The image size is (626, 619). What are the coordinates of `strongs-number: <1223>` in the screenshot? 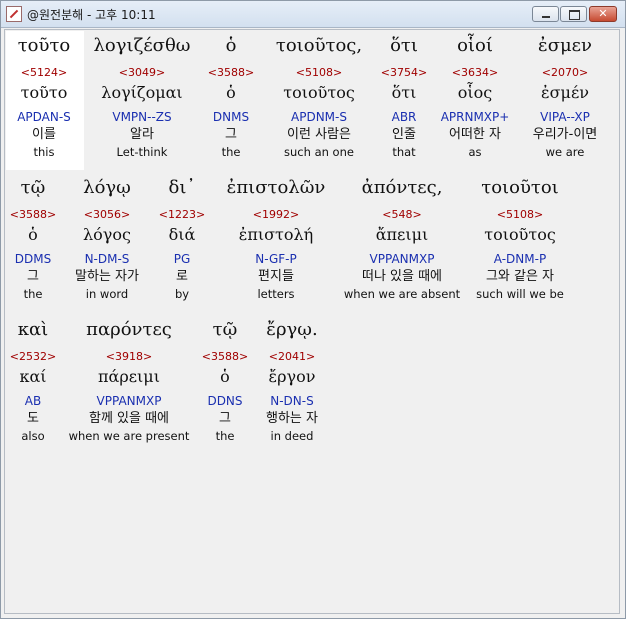 It's located at (182, 215).